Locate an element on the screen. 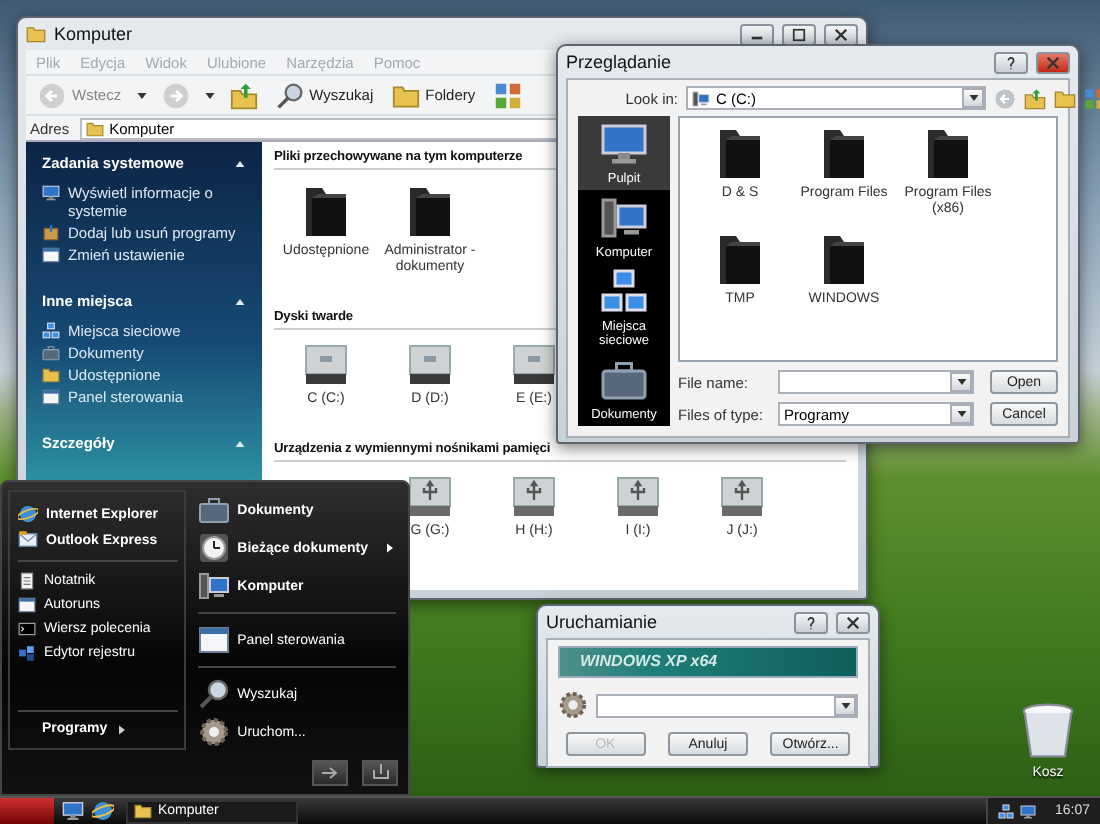 This screenshot has width=1100, height=824. clock-icon is located at coordinates (213, 548).